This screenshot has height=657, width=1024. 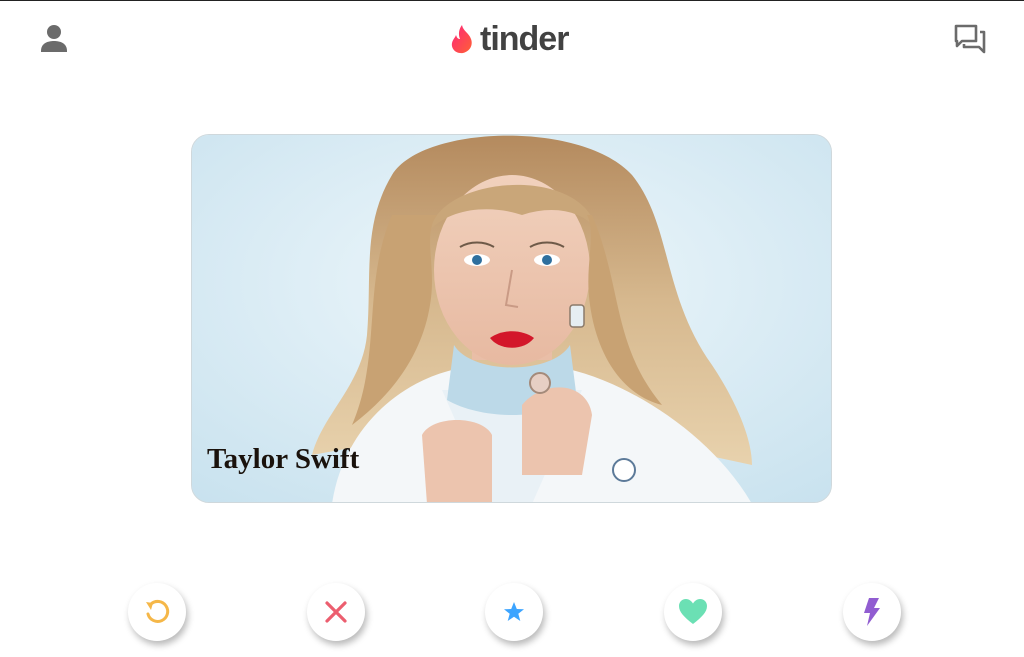 I want to click on tinder-logo: tinder, so click(x=509, y=39).